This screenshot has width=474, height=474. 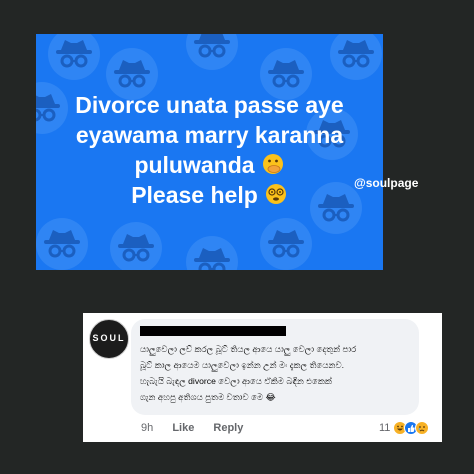 What do you see at coordinates (147, 428) in the screenshot?
I see `comment-time: 9h` at bounding box center [147, 428].